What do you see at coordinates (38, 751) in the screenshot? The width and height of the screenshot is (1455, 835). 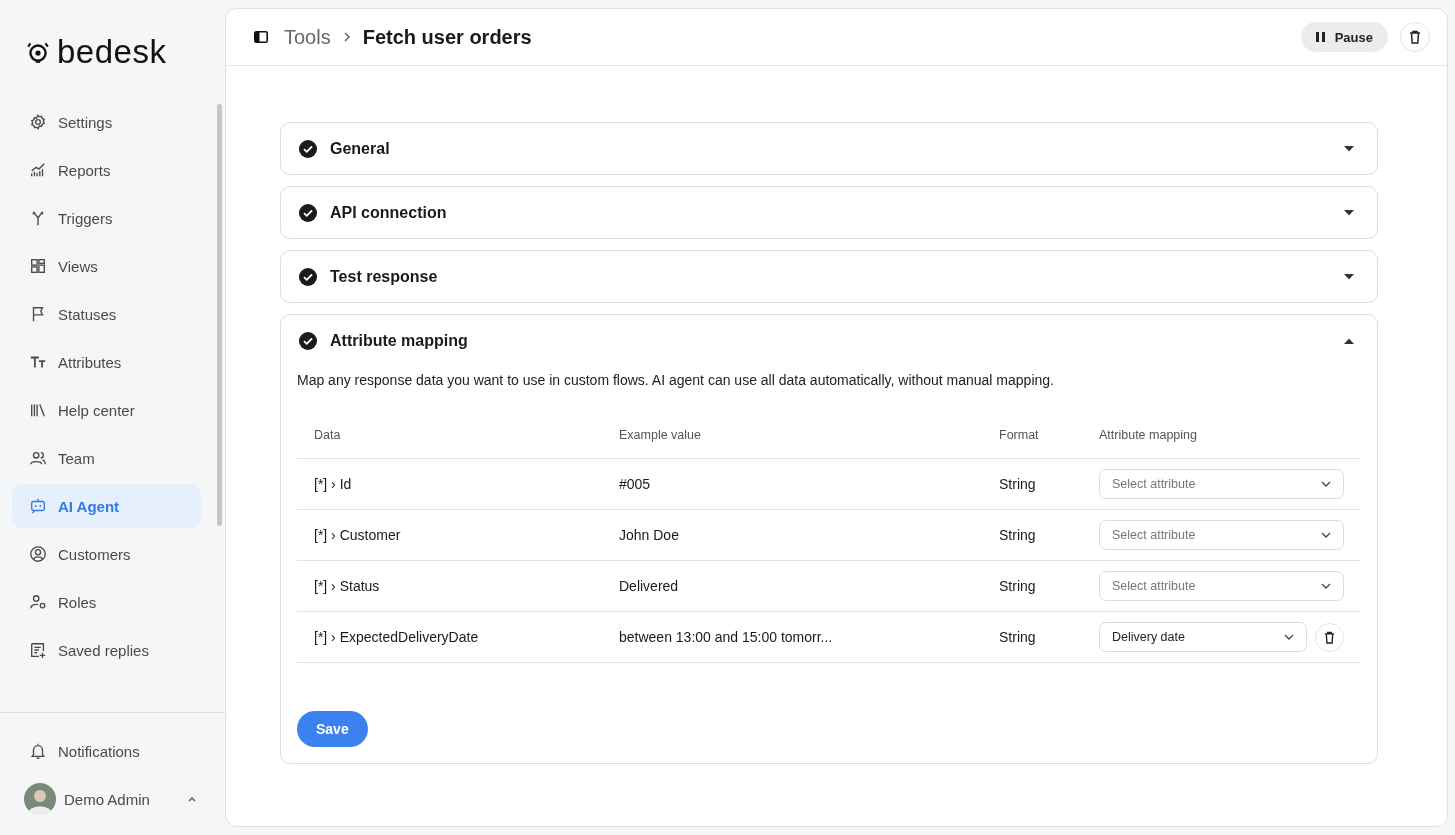 I see `bell-icon` at bounding box center [38, 751].